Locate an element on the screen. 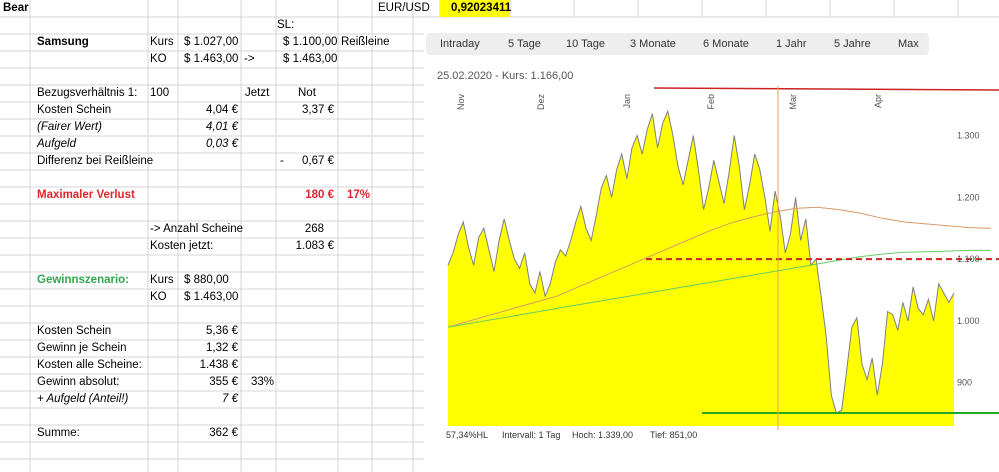 The image size is (999, 472). y-tick-label: 1.100 is located at coordinates (968, 259).